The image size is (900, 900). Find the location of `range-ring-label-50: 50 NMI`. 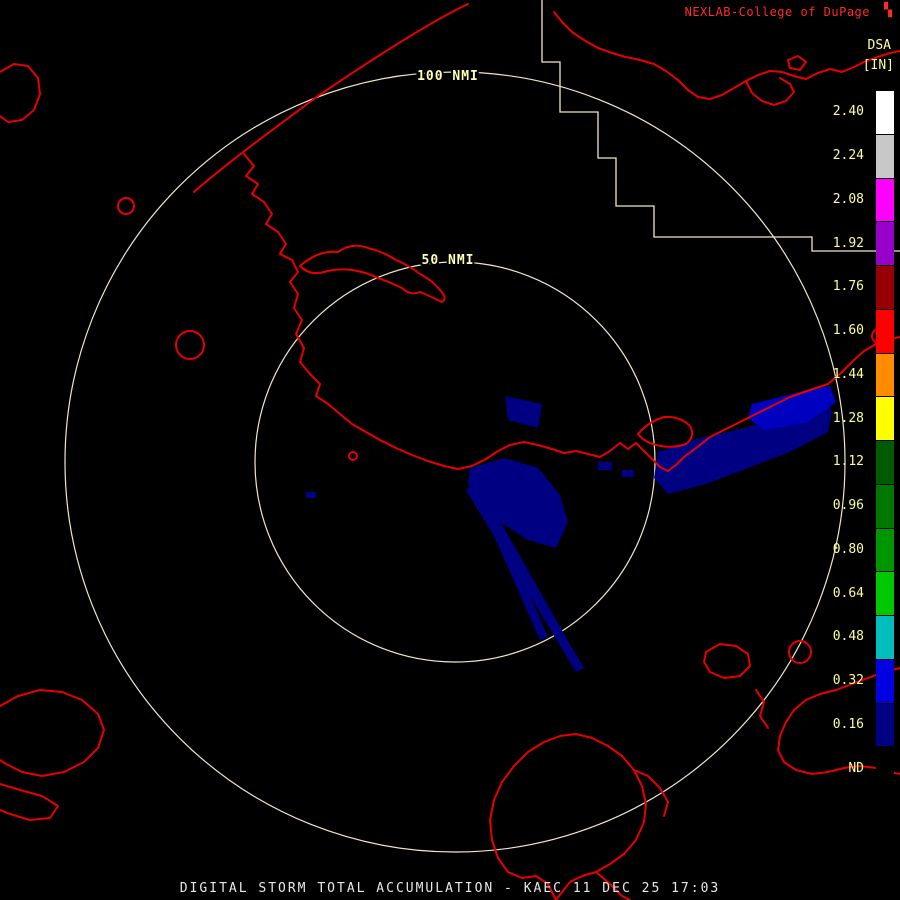

range-ring-label-50: 50 NMI is located at coordinates (448, 260).